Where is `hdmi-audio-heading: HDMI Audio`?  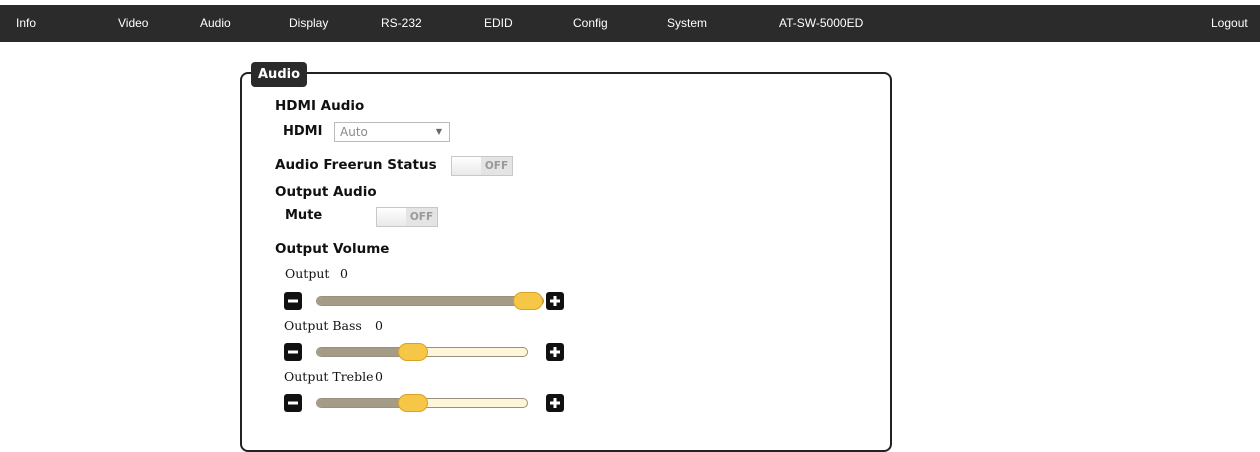 hdmi-audio-heading: HDMI Audio is located at coordinates (320, 106).